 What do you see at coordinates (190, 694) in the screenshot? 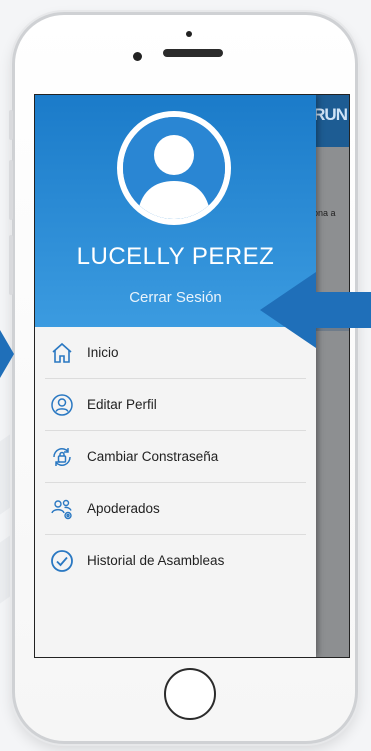
I see `home-button` at bounding box center [190, 694].